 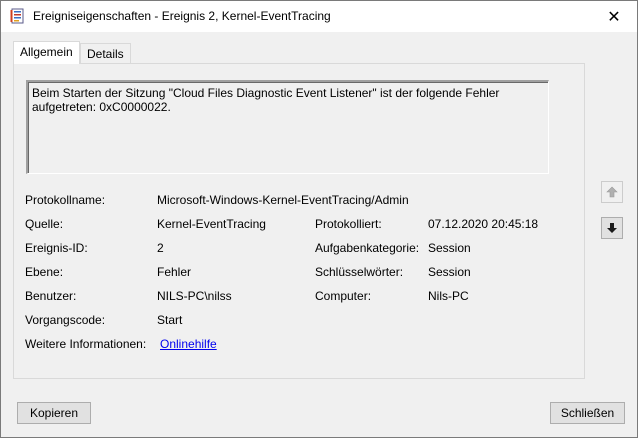 I want to click on copy-button-label: Kopieren, so click(x=54, y=413).